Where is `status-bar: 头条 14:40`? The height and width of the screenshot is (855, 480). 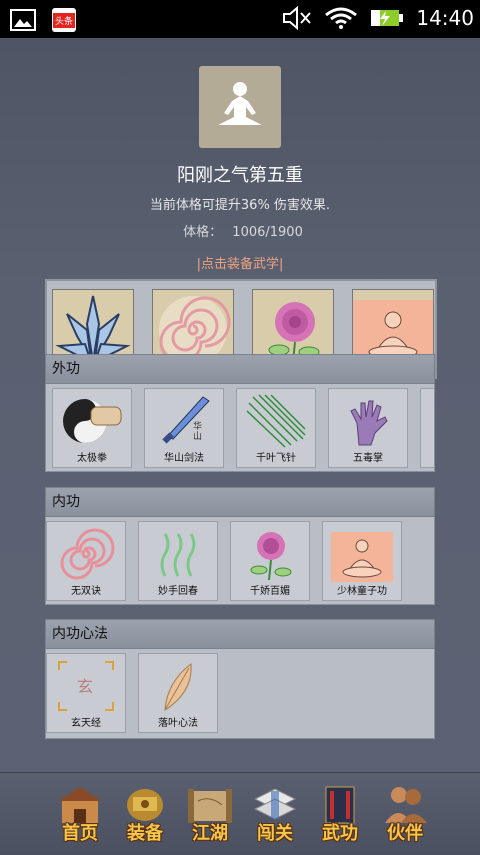 status-bar: 头条 14:40 is located at coordinates (240, 19).